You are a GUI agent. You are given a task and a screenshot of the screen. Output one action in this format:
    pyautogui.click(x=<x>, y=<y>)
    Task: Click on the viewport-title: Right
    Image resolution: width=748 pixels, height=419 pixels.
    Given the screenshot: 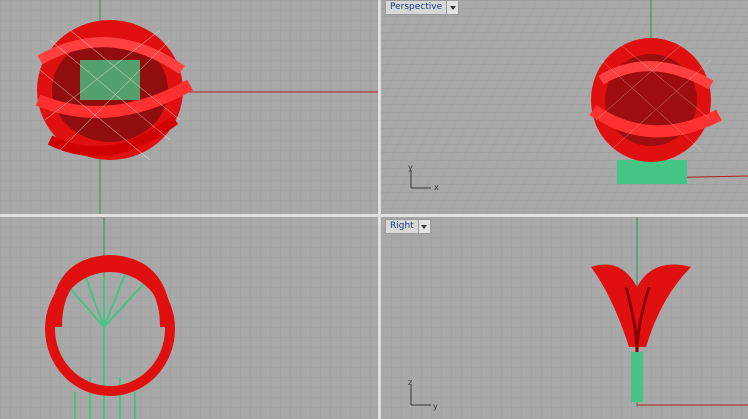 What is the action you would take?
    pyautogui.click(x=402, y=226)
    